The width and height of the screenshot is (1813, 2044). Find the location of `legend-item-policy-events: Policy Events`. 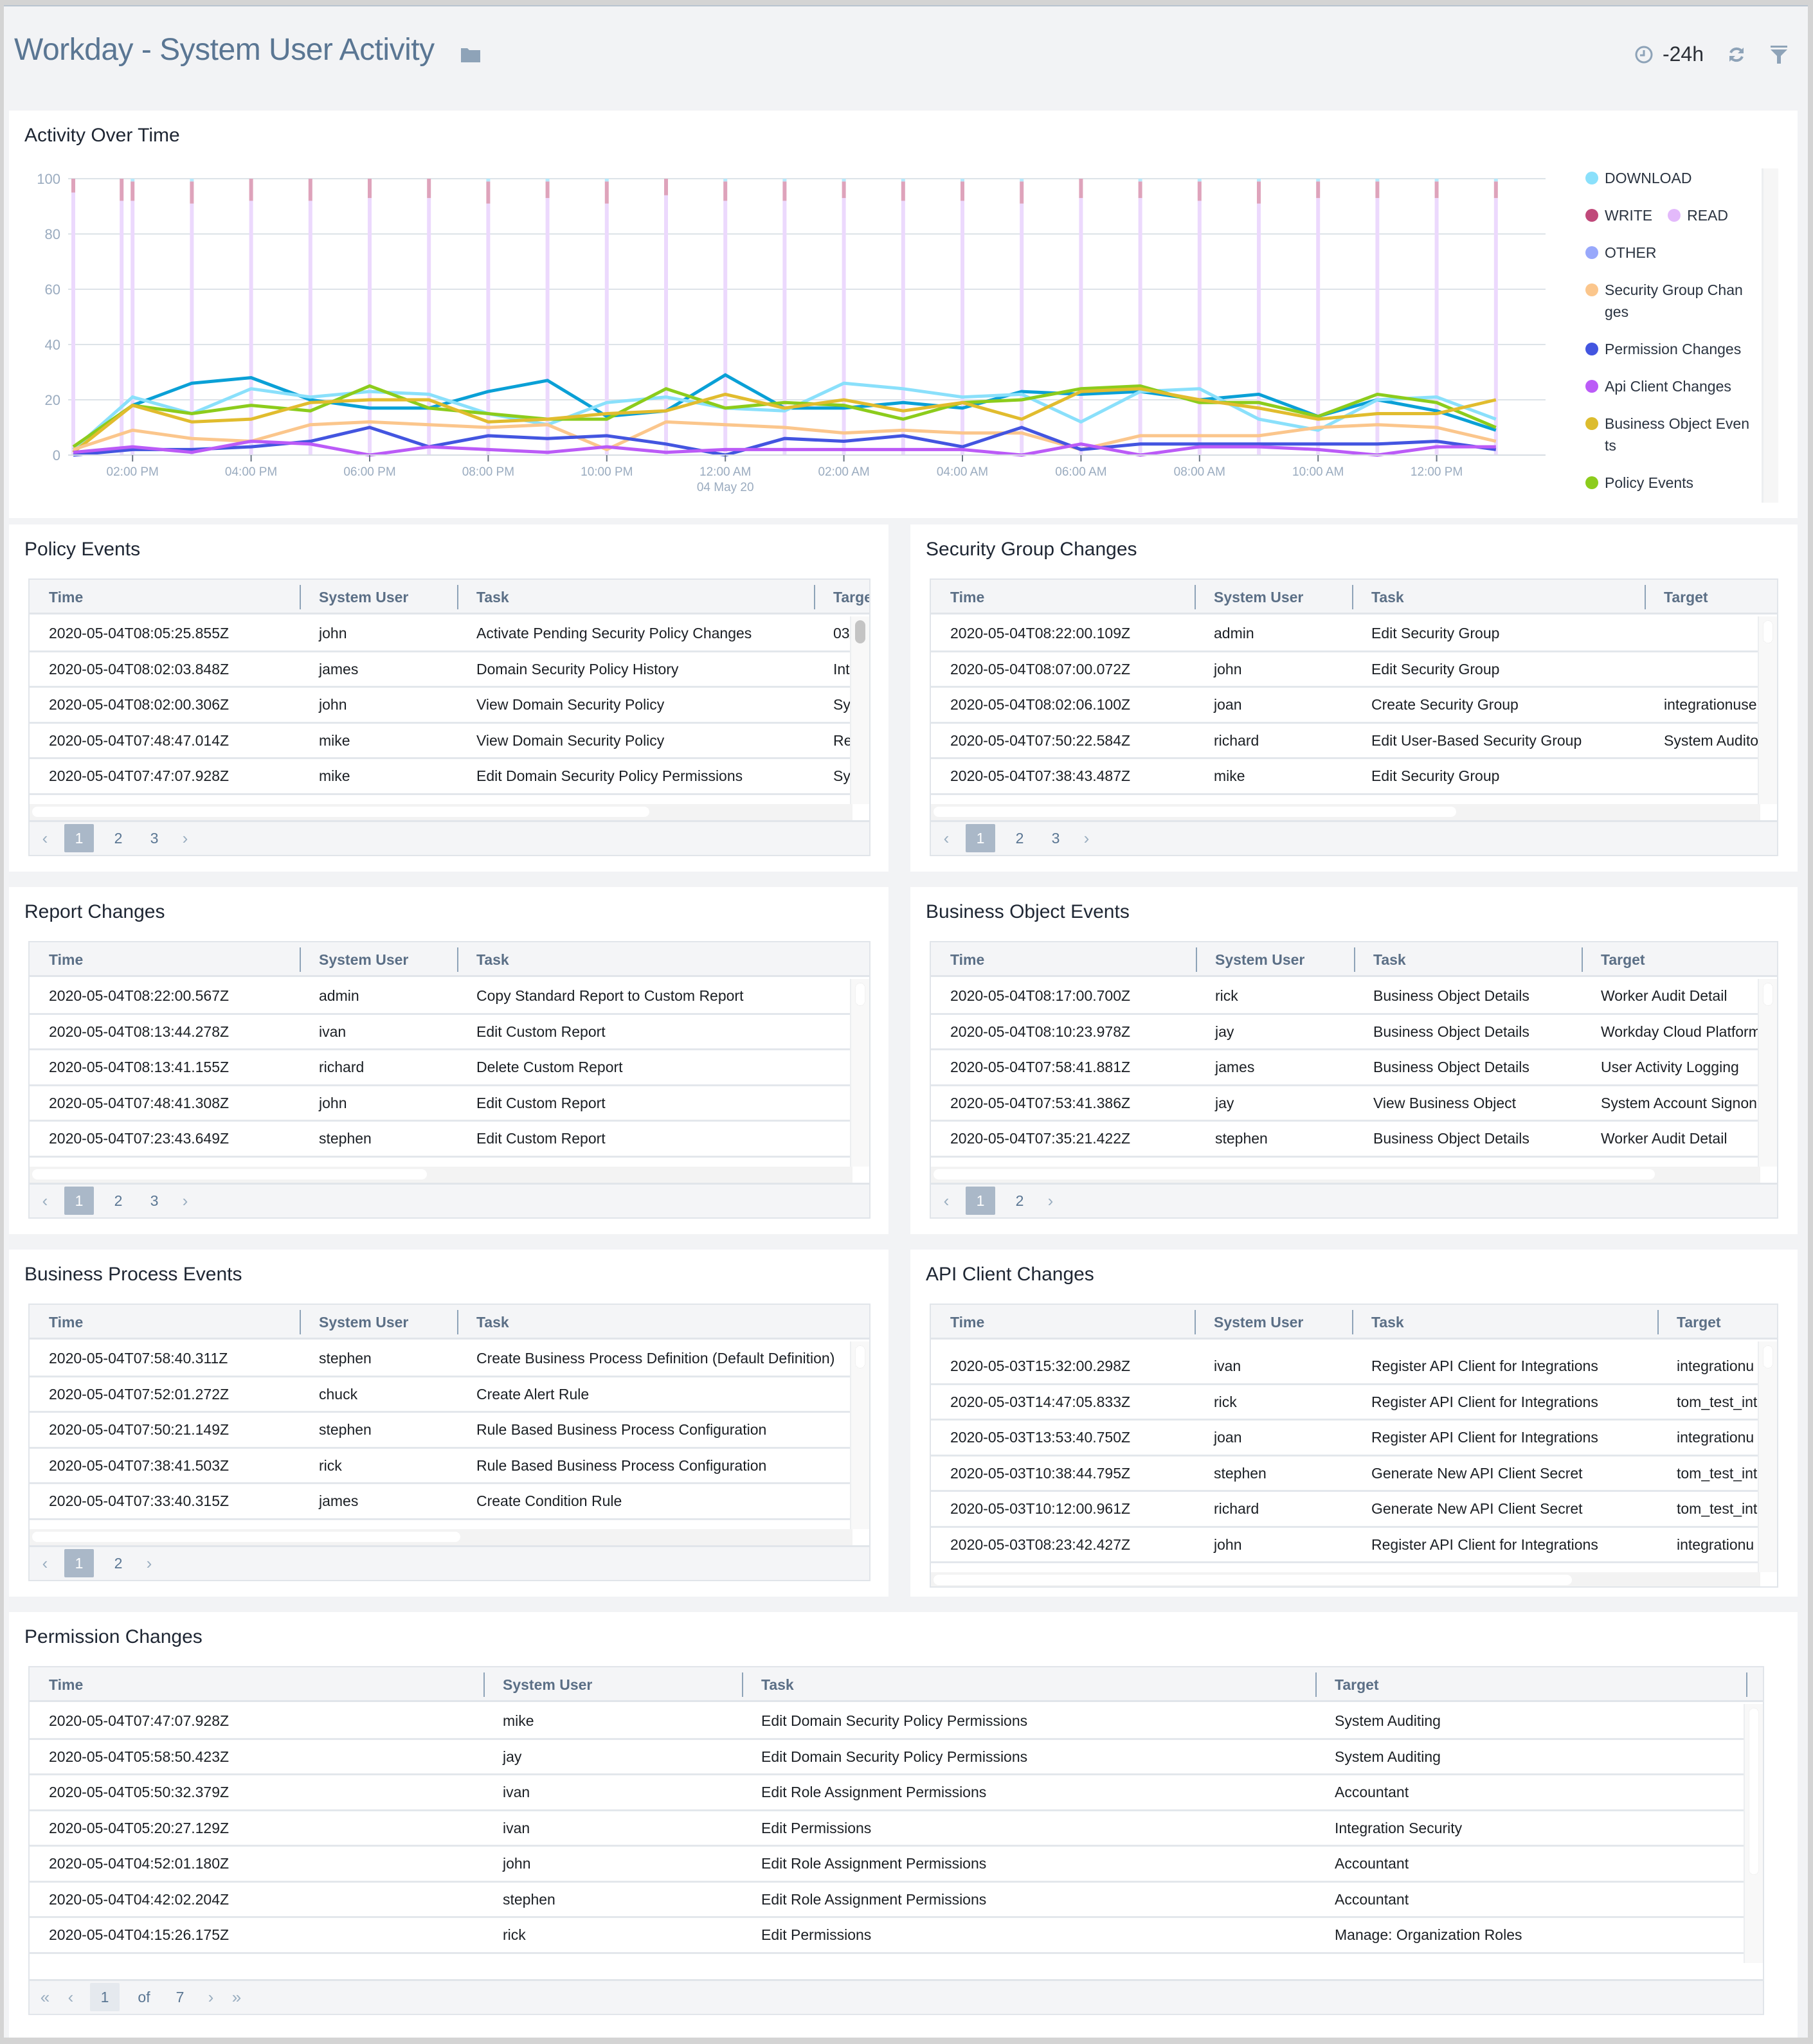

legend-item-policy-events: Policy Events is located at coordinates (1672, 483).